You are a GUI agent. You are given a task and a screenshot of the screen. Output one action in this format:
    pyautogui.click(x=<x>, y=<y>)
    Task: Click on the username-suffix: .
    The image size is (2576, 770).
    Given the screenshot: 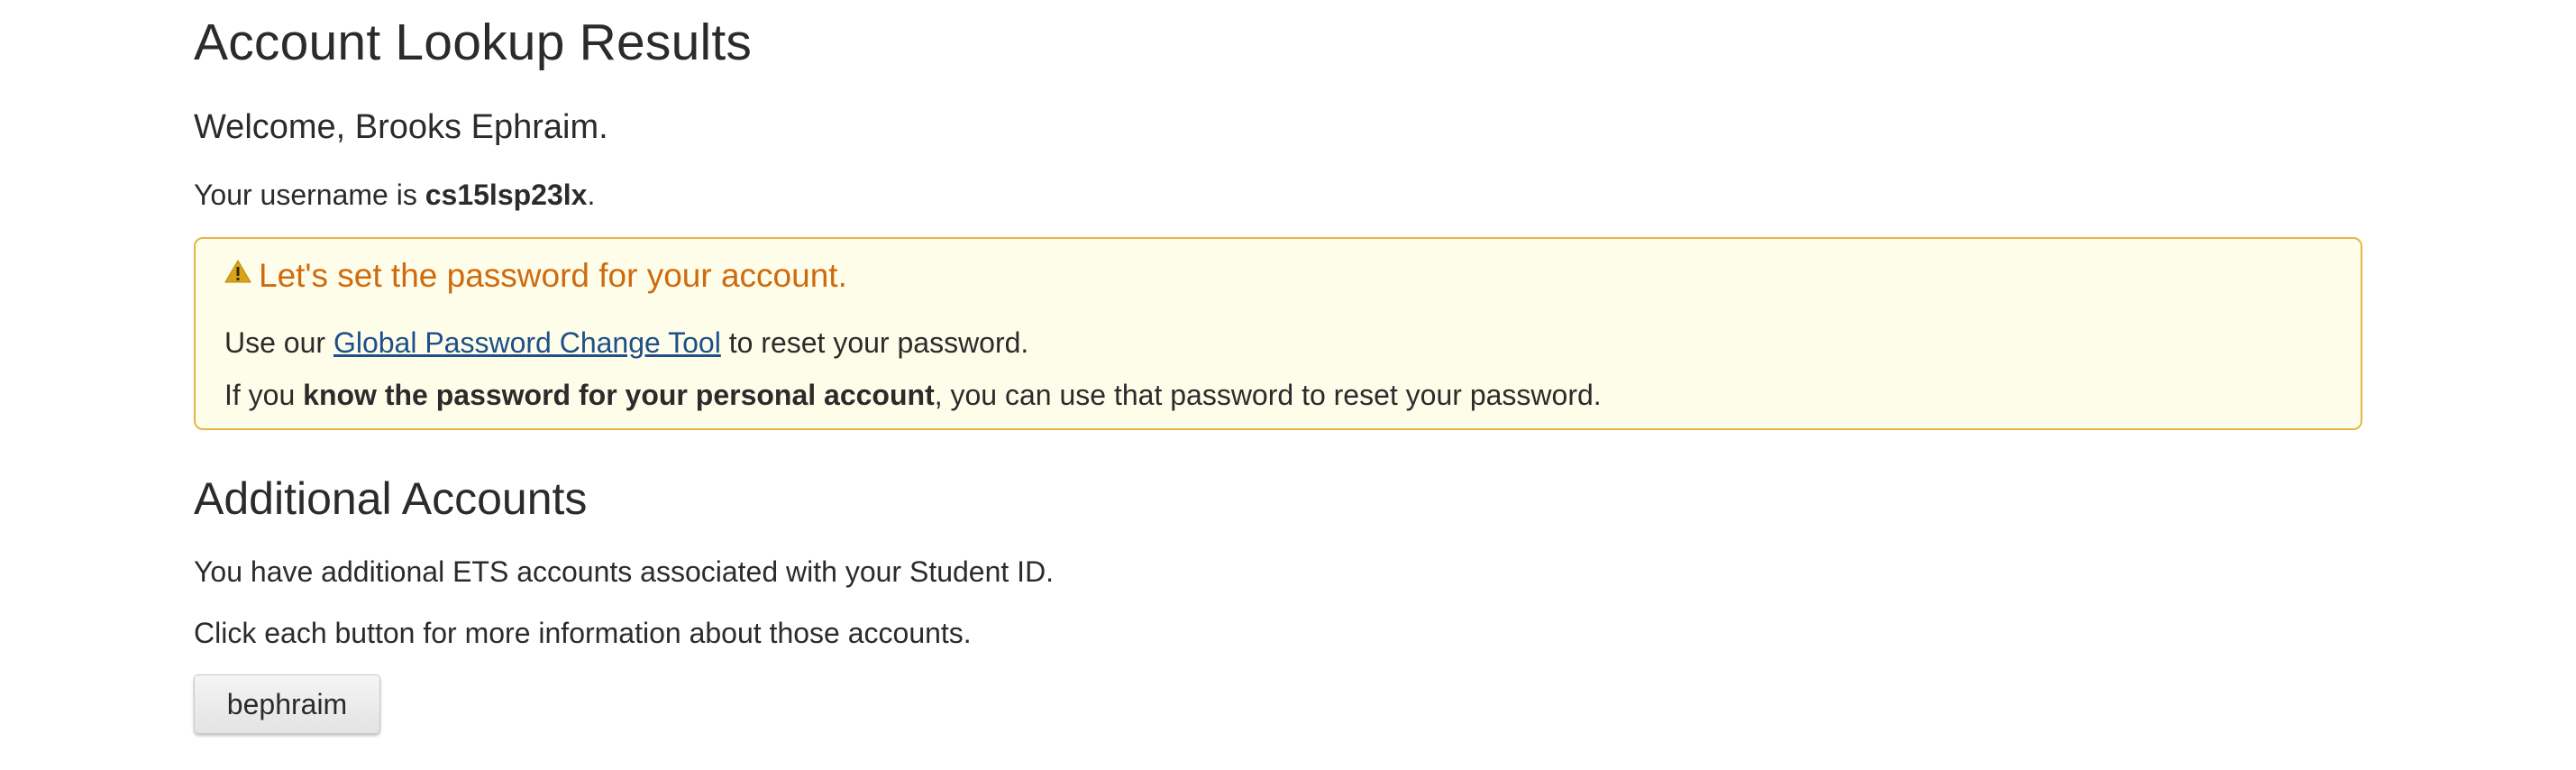 What is the action you would take?
    pyautogui.click(x=591, y=195)
    